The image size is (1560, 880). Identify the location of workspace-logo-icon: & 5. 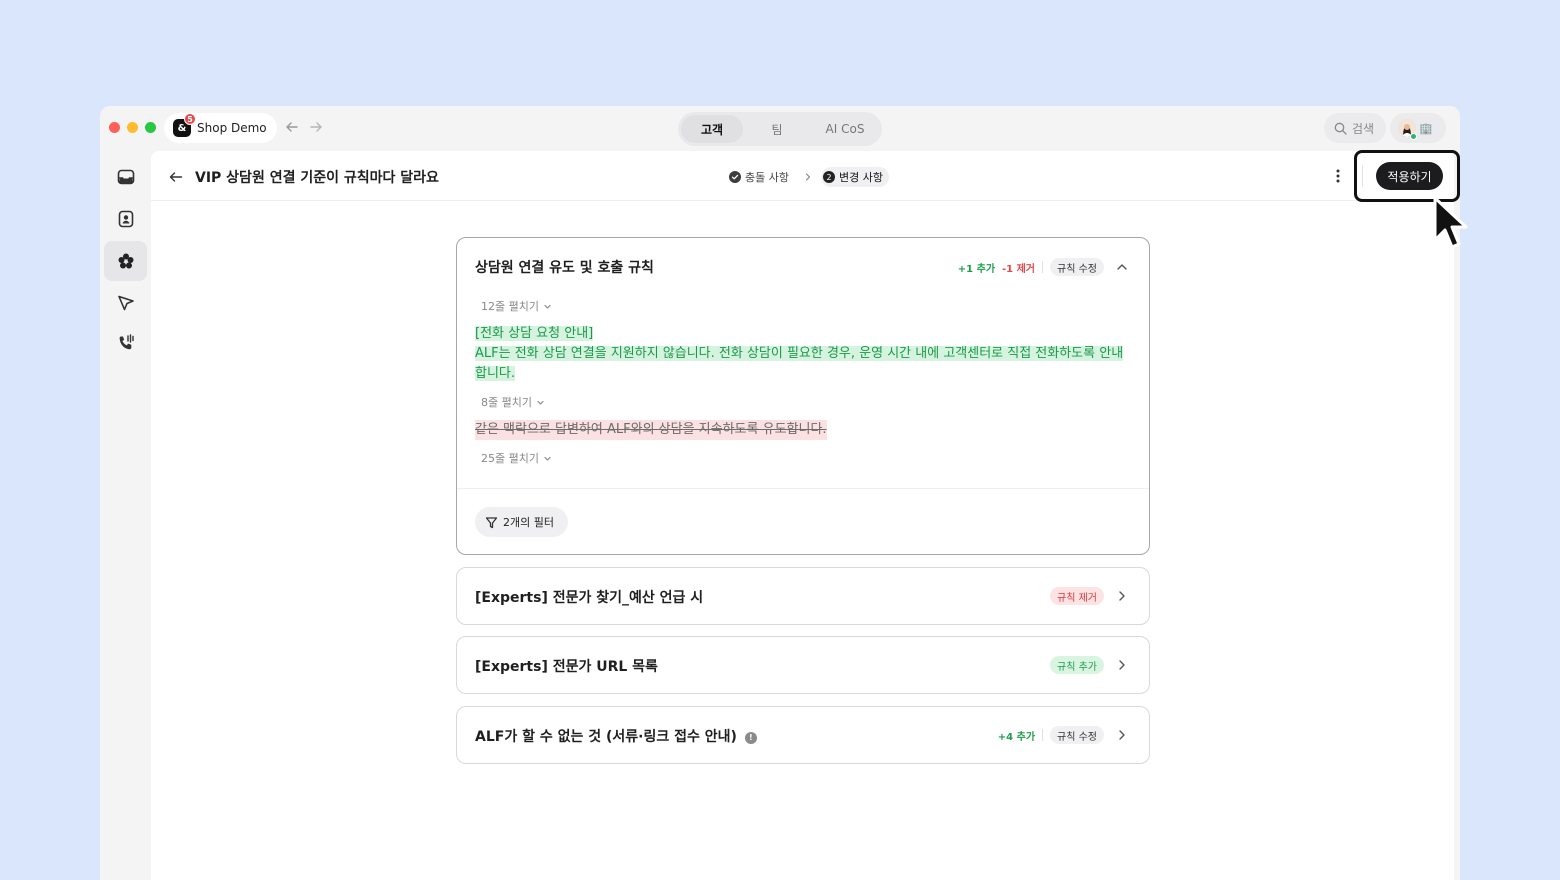
(184, 125).